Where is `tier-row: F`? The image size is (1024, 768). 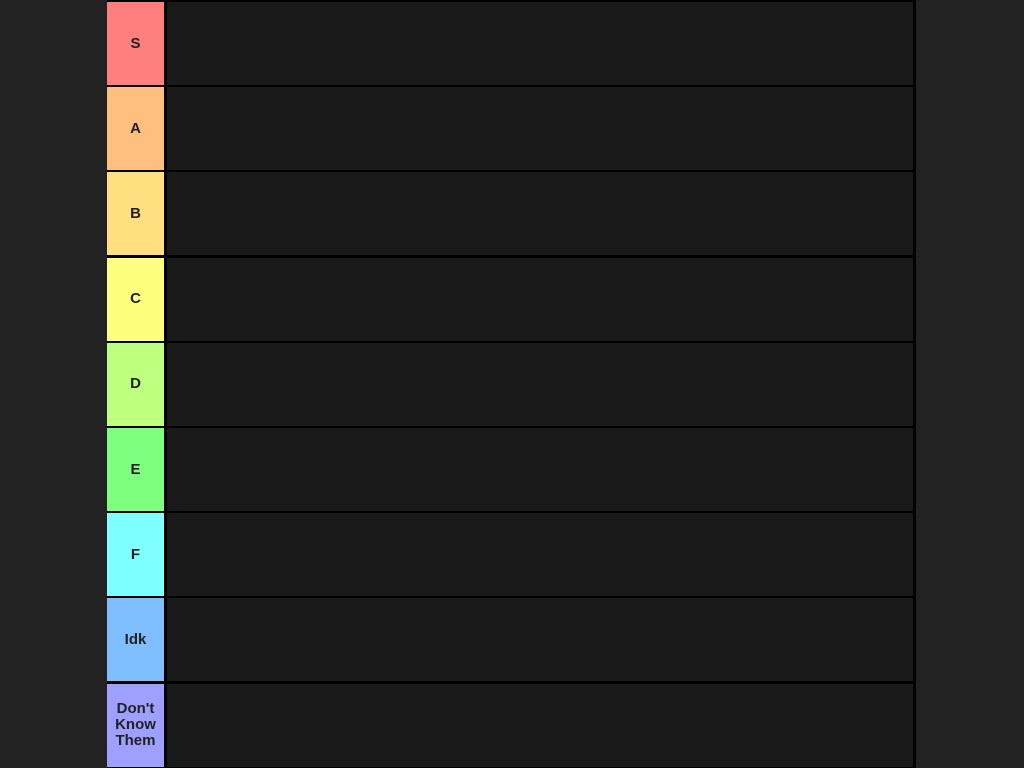 tier-row: F is located at coordinates (511, 555).